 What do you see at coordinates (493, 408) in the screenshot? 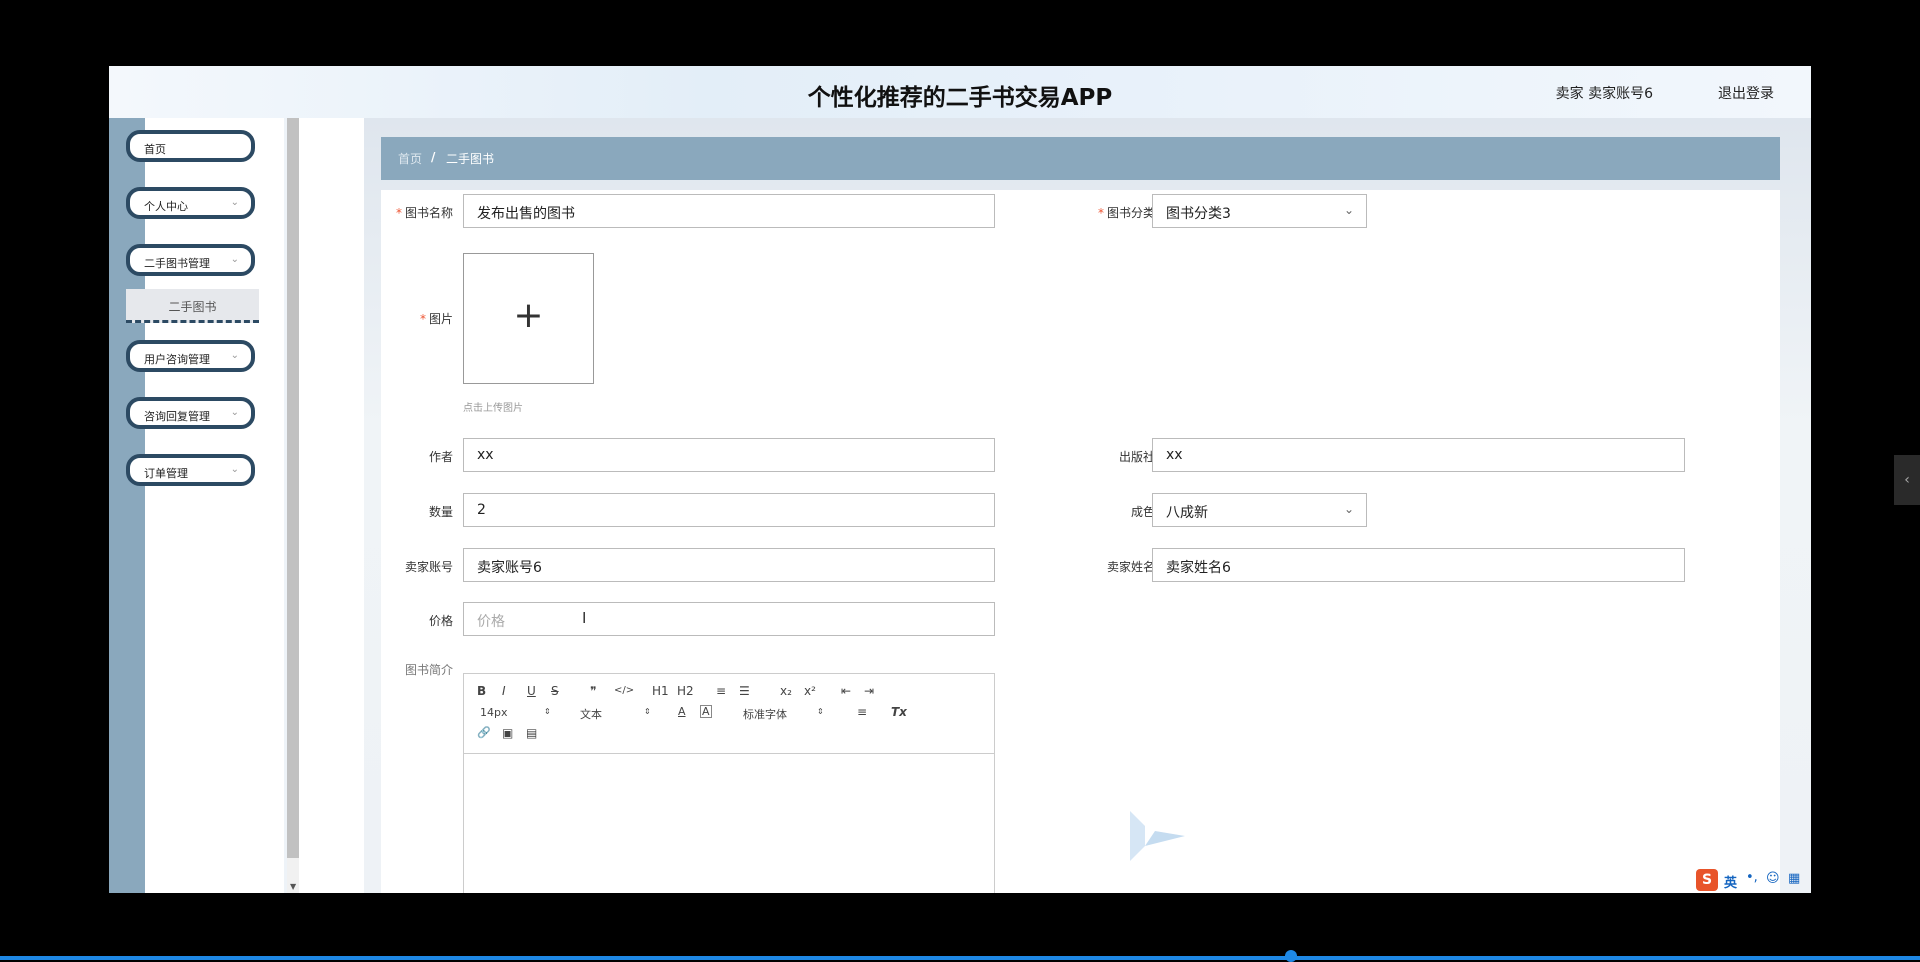
I see `upload-hint: 点击上传图片` at bounding box center [493, 408].